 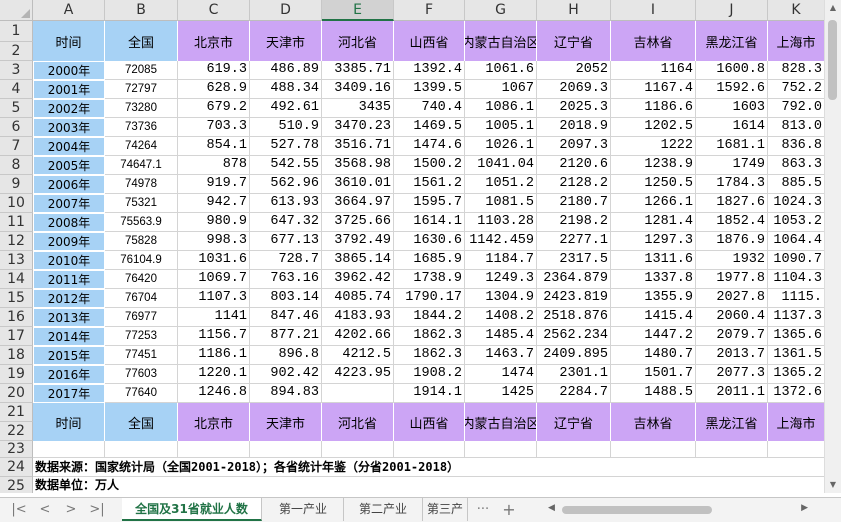 What do you see at coordinates (483, 510) in the screenshot?
I see `more-sheets-icon: ···` at bounding box center [483, 510].